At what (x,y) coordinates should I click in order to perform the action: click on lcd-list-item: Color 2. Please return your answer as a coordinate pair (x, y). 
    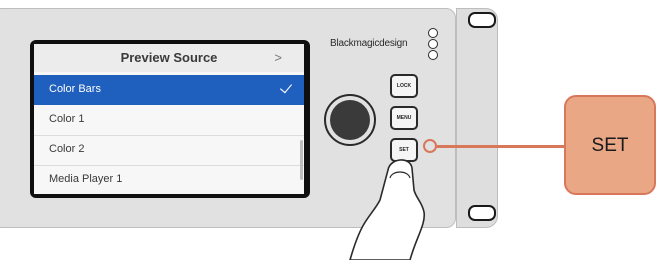
    Looking at the image, I should click on (169, 150).